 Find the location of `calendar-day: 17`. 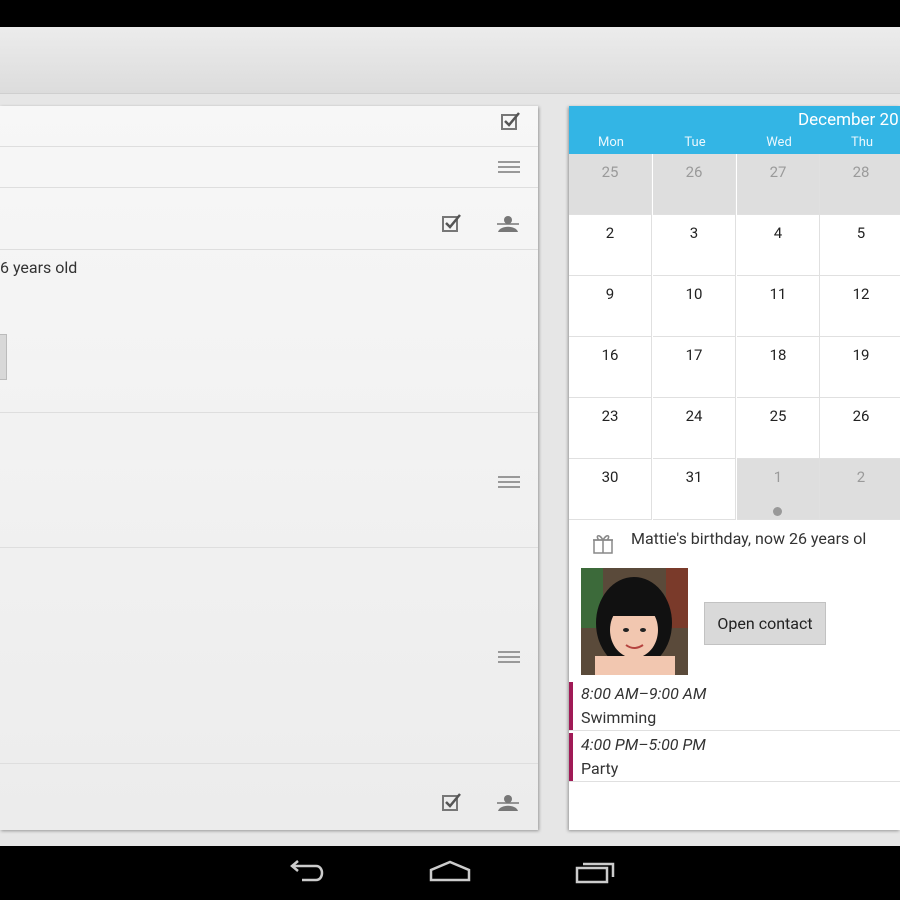

calendar-day: 17 is located at coordinates (694, 367).